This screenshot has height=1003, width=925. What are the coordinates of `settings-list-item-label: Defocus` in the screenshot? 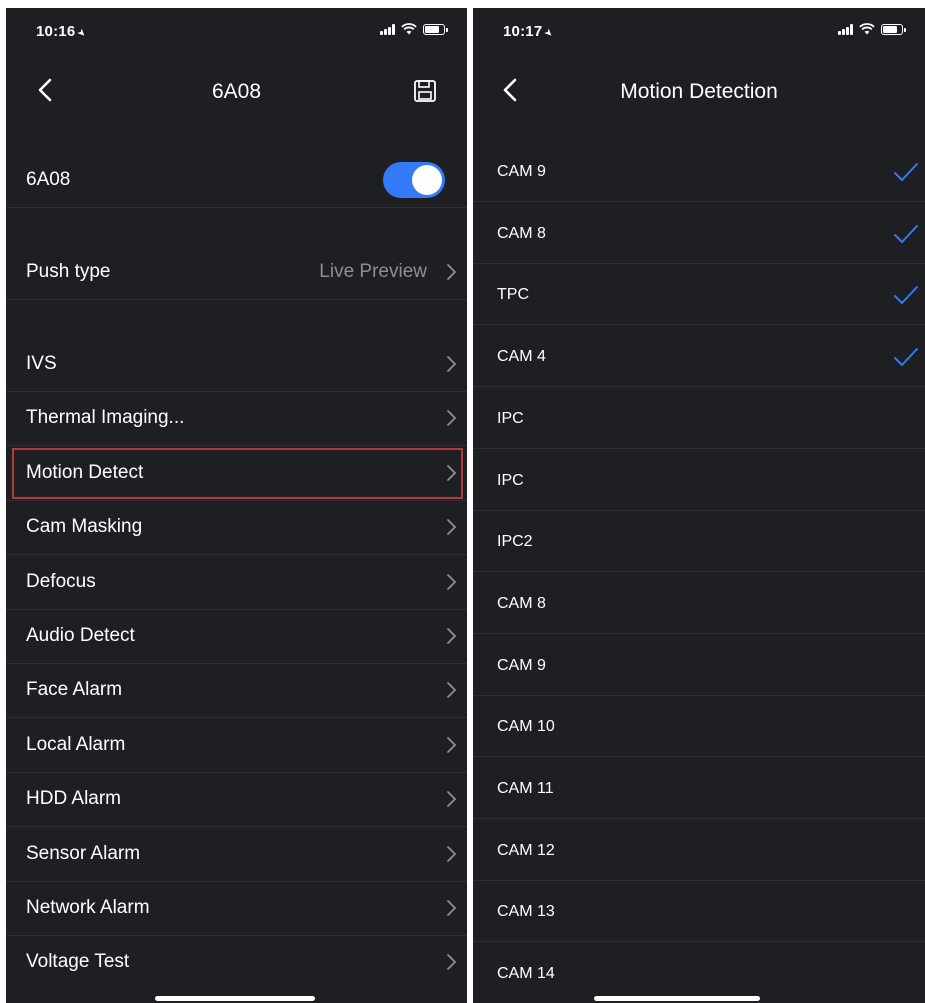 It's located at (61, 581).